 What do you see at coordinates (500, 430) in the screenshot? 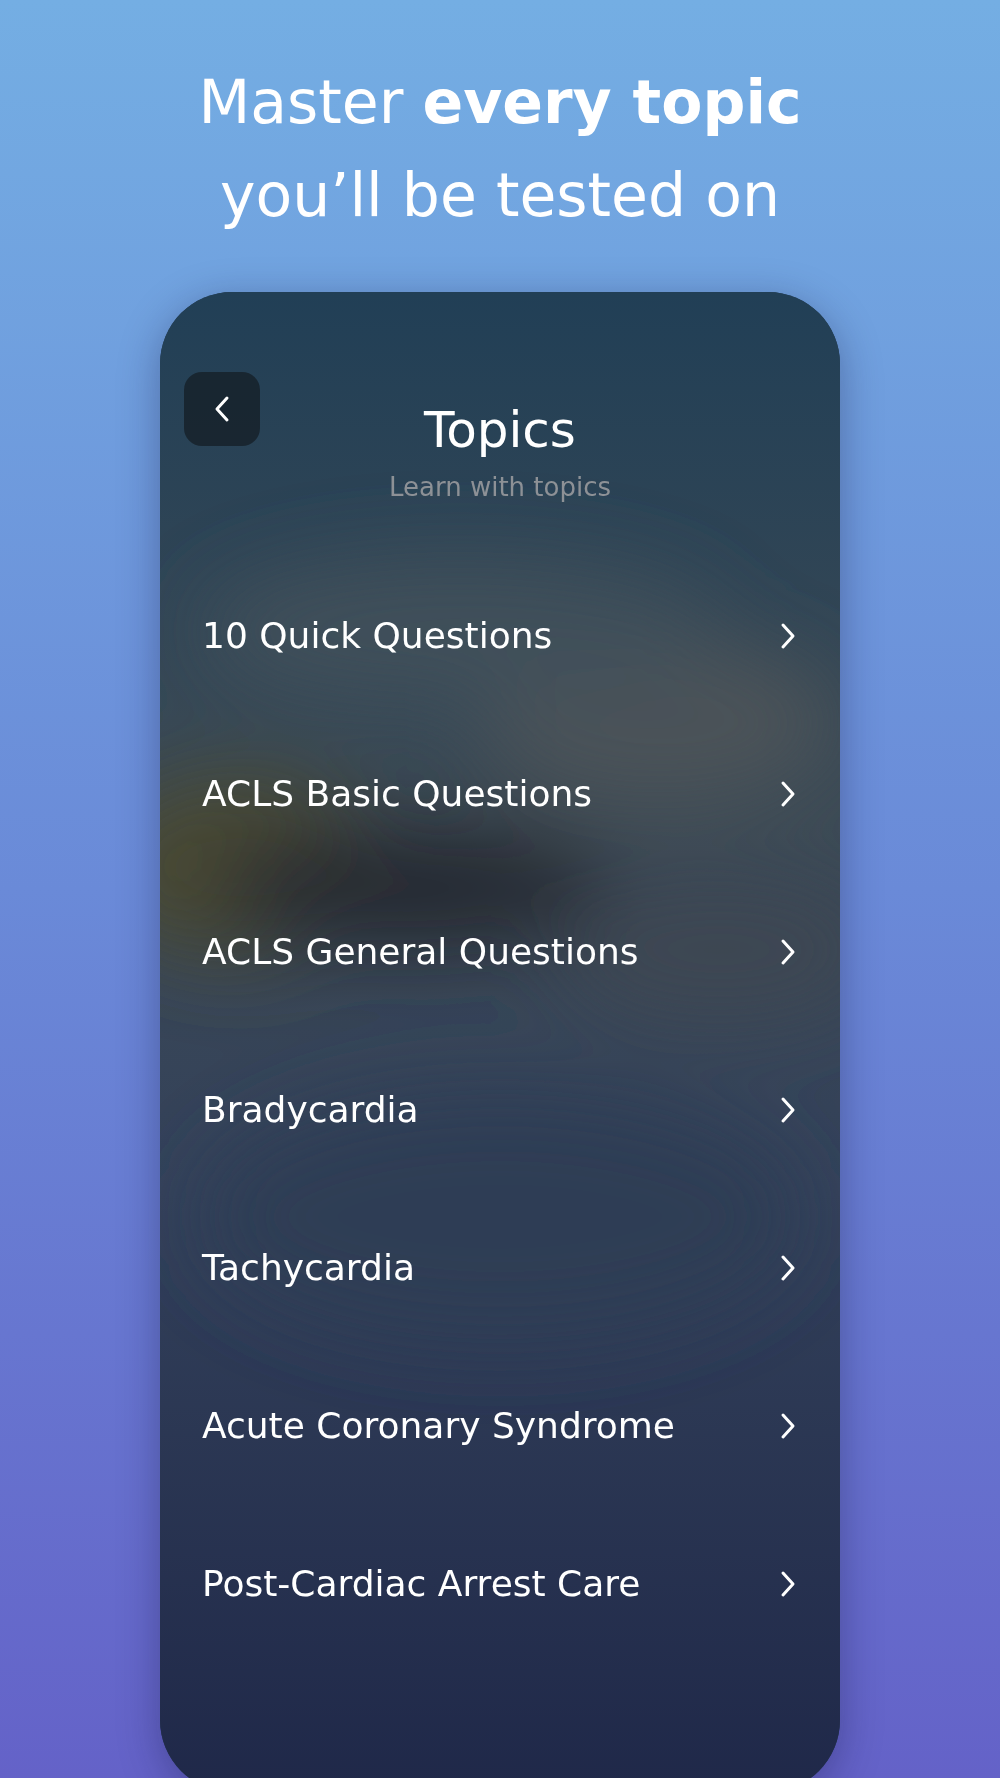
I see `screen-title: Topics` at bounding box center [500, 430].